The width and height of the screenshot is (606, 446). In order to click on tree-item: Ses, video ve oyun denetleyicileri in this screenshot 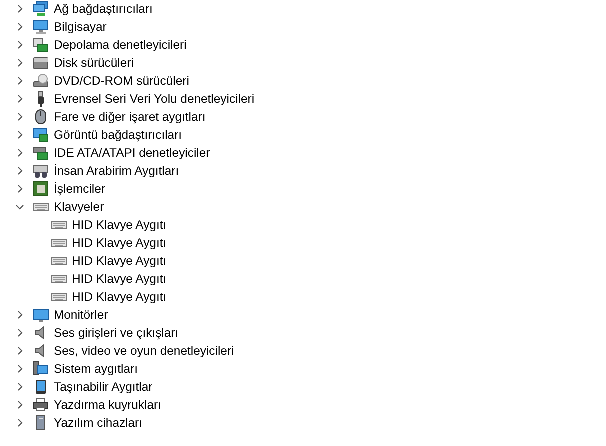, I will do `click(144, 351)`.